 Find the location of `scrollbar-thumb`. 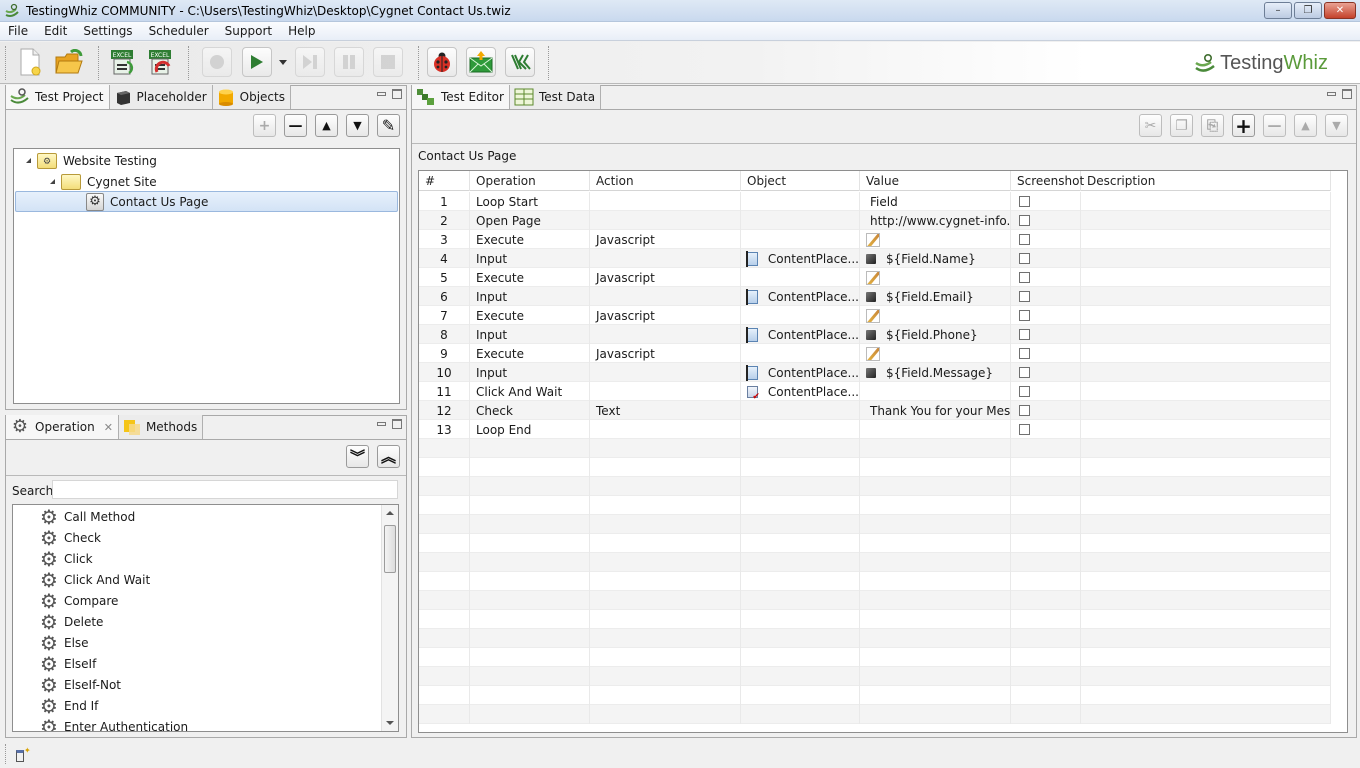

scrollbar-thumb is located at coordinates (390, 549).